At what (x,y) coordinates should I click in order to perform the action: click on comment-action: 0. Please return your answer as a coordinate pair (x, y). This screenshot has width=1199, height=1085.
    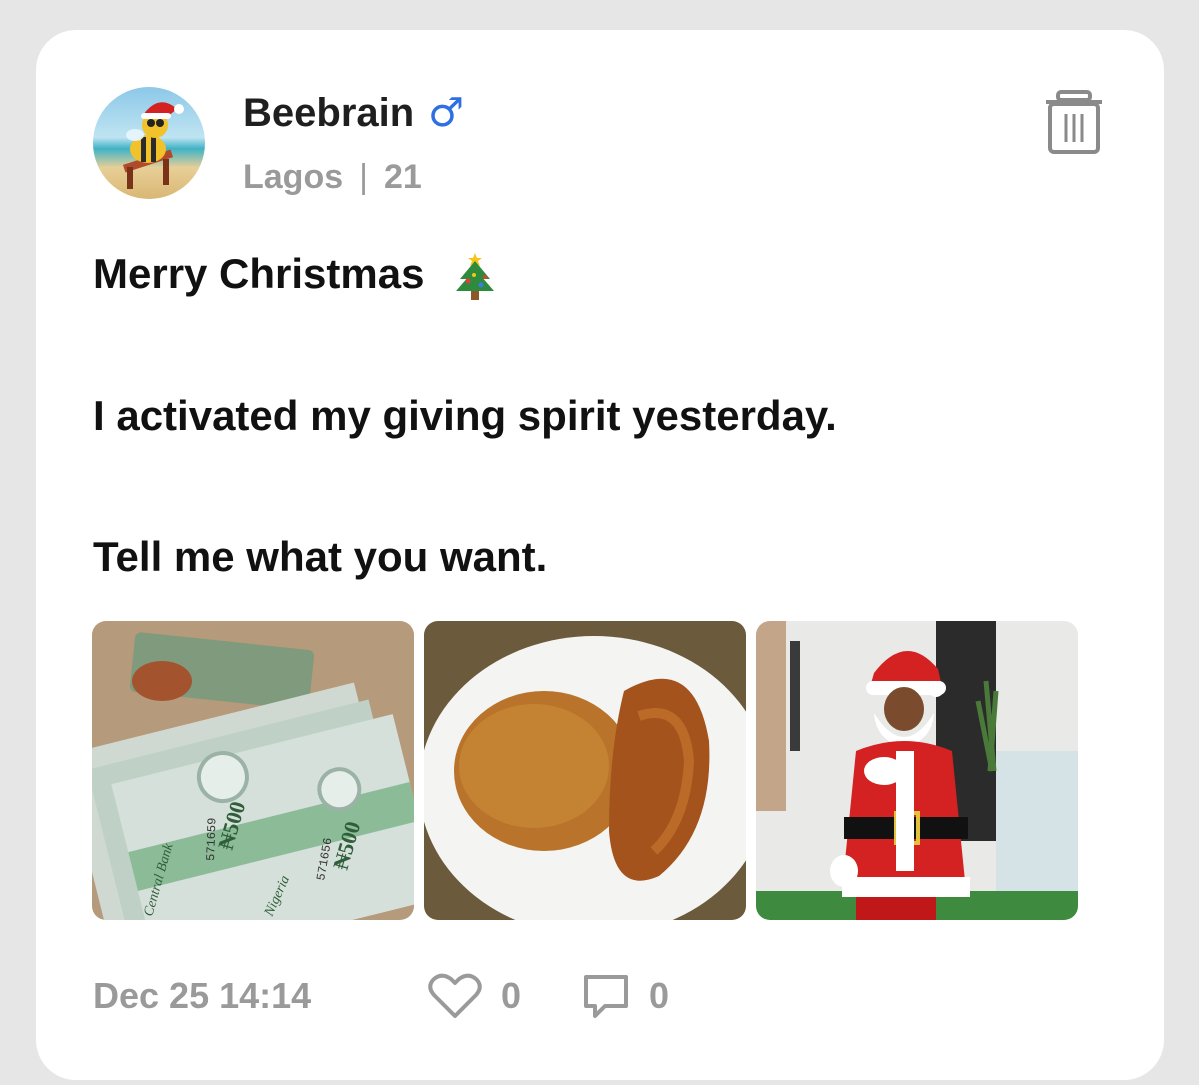
    Looking at the image, I should click on (625, 996).